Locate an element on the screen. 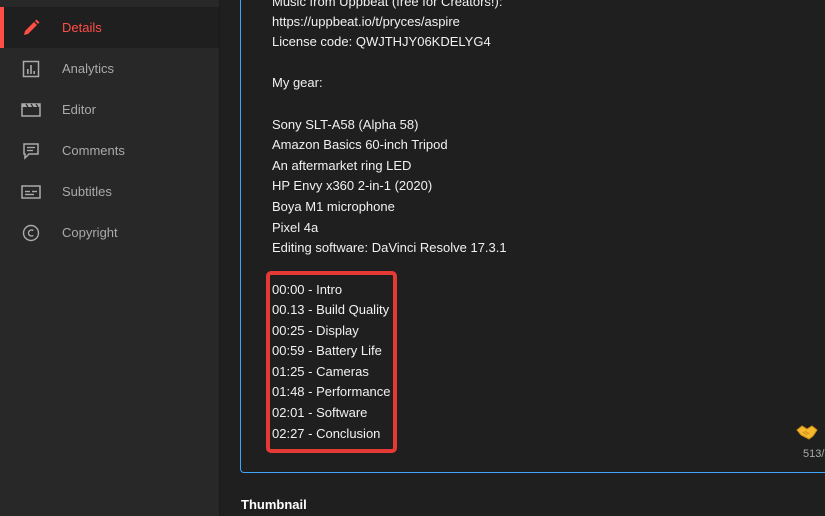 Image resolution: width=825 pixels, height=516 pixels. description-line: Pixel 4a is located at coordinates (295, 227).